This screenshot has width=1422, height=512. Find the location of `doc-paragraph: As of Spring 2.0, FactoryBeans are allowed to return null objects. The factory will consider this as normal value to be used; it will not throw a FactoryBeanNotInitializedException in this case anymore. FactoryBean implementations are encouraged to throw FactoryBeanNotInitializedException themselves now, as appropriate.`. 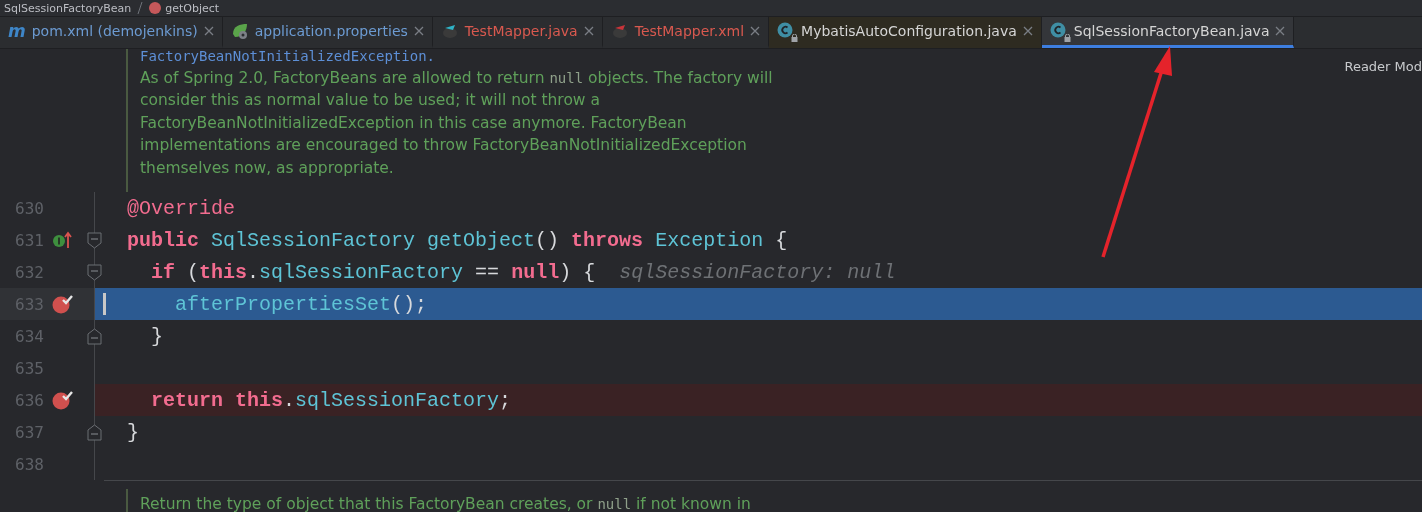

doc-paragraph: As of Spring 2.0, FactoryBeans are allowed to return null objects. The factory will consider this as normal value to be used; it will not throw a FactoryBeanNotInitializedException in this case anymore. FactoryBean implementations are encouraged to throw FactoryBeanNotInitializedException themselves now, as appropriate. is located at coordinates (457, 123).